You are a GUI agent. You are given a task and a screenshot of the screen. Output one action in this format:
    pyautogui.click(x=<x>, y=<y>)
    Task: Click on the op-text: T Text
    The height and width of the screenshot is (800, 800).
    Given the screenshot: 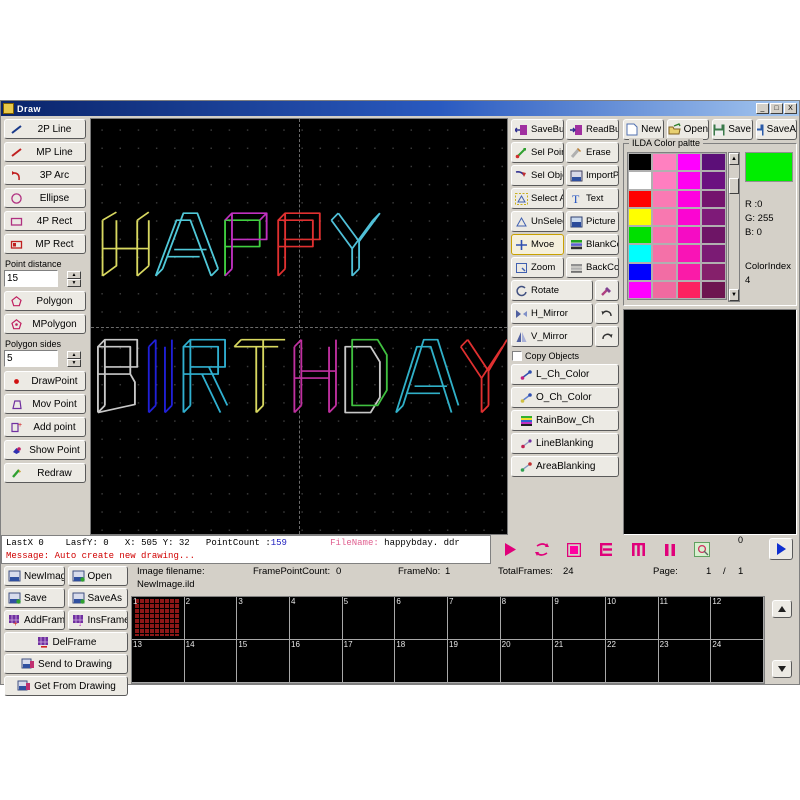 What is the action you would take?
    pyautogui.click(x=592, y=198)
    